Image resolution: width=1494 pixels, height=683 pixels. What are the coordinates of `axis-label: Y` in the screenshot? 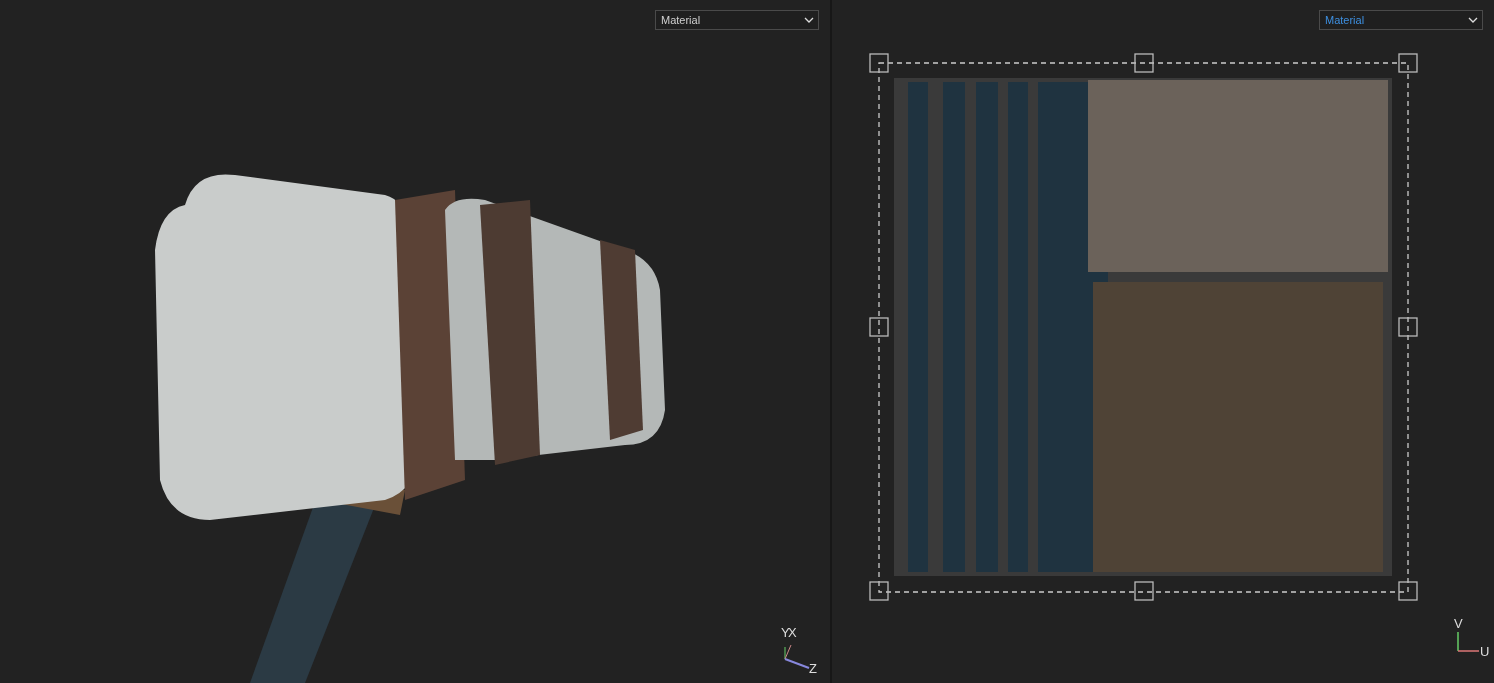 It's located at (785, 632).